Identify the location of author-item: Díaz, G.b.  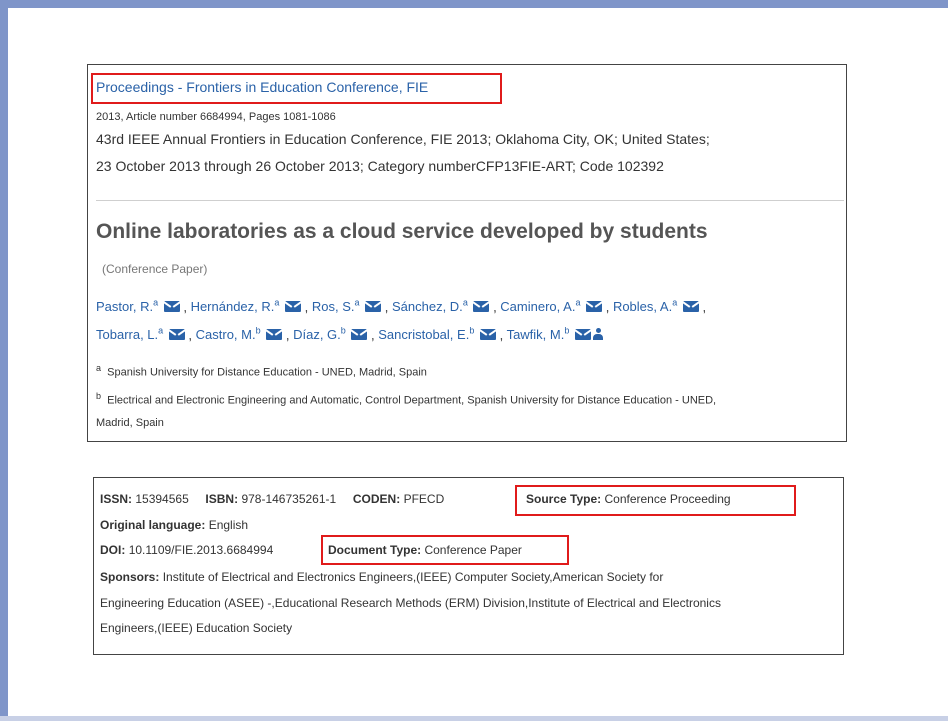
(330, 334).